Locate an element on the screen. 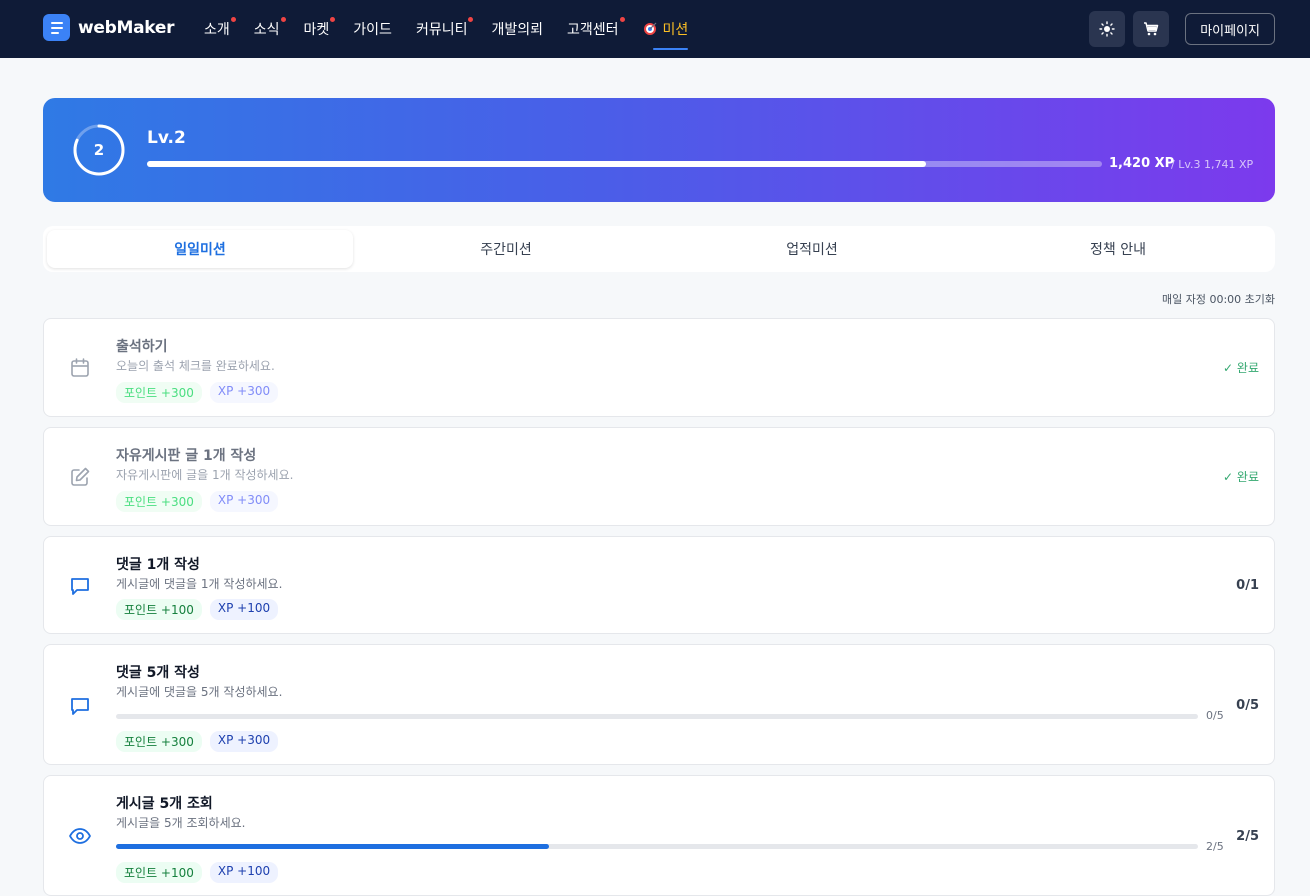  brand-name: webMaker is located at coordinates (126, 27).